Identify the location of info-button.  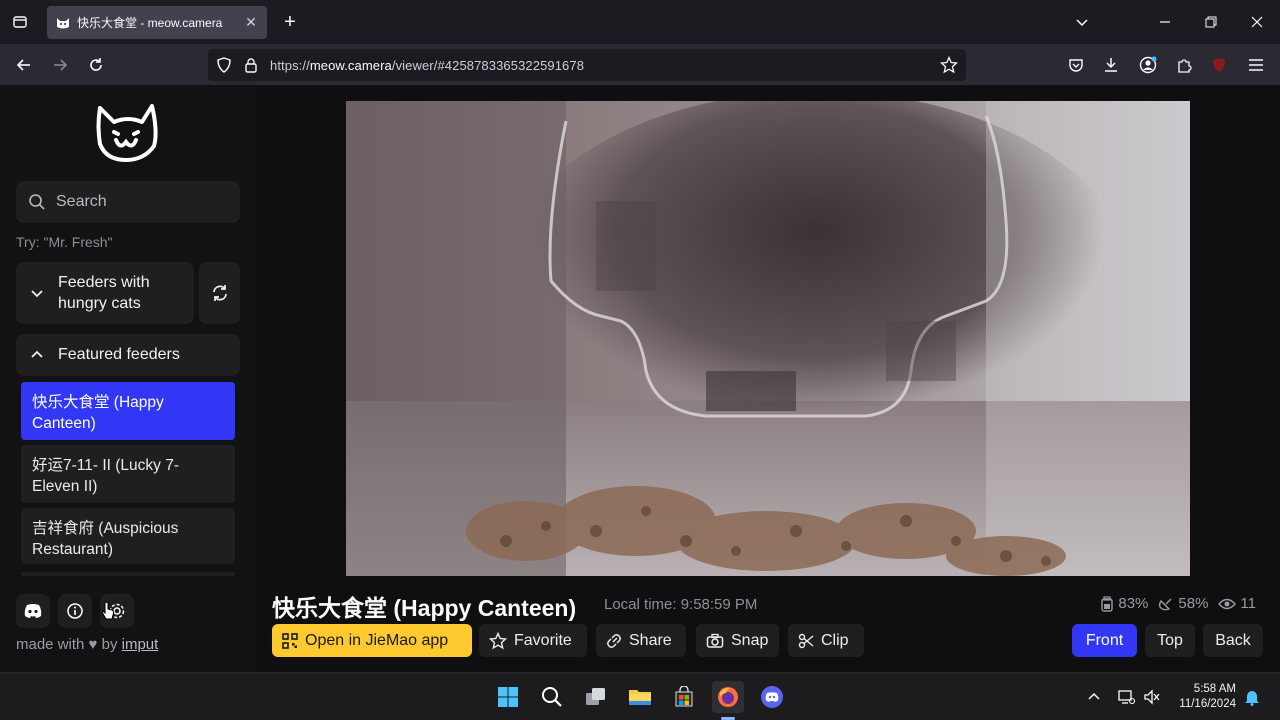
(75, 611).